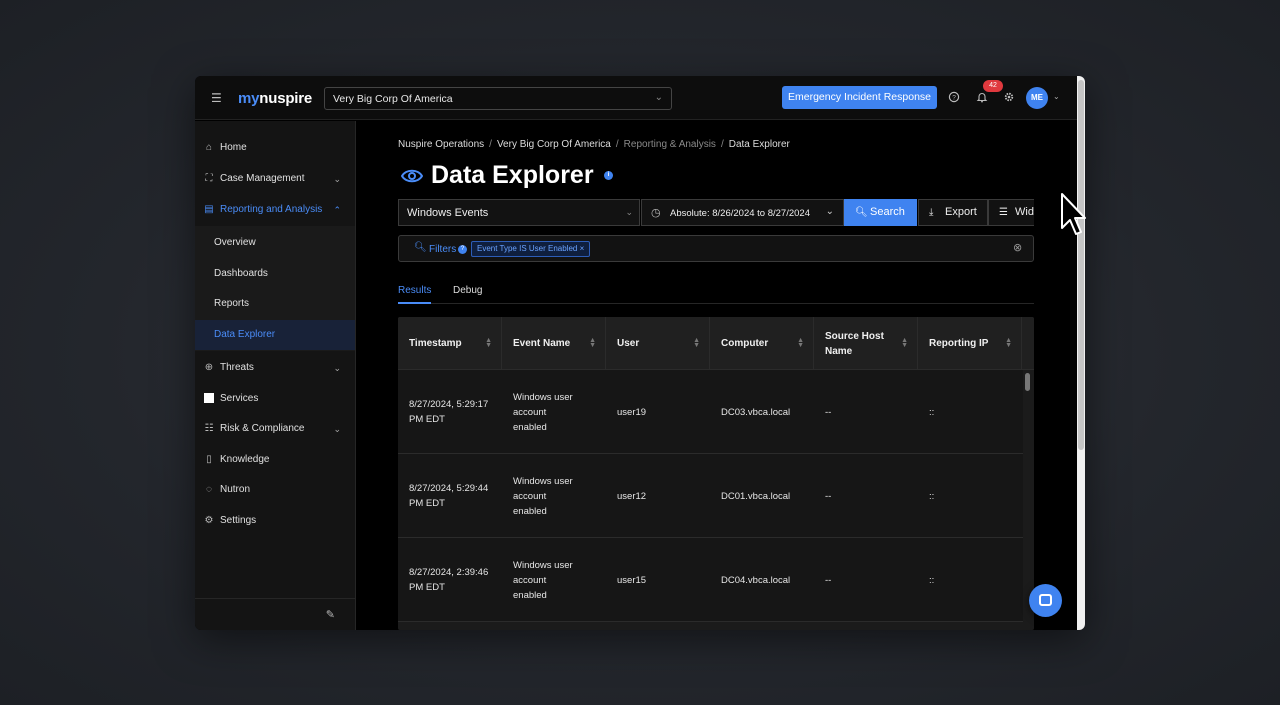  Describe the element at coordinates (1073, 214) in the screenshot. I see `mouse-cursor-icon` at that location.